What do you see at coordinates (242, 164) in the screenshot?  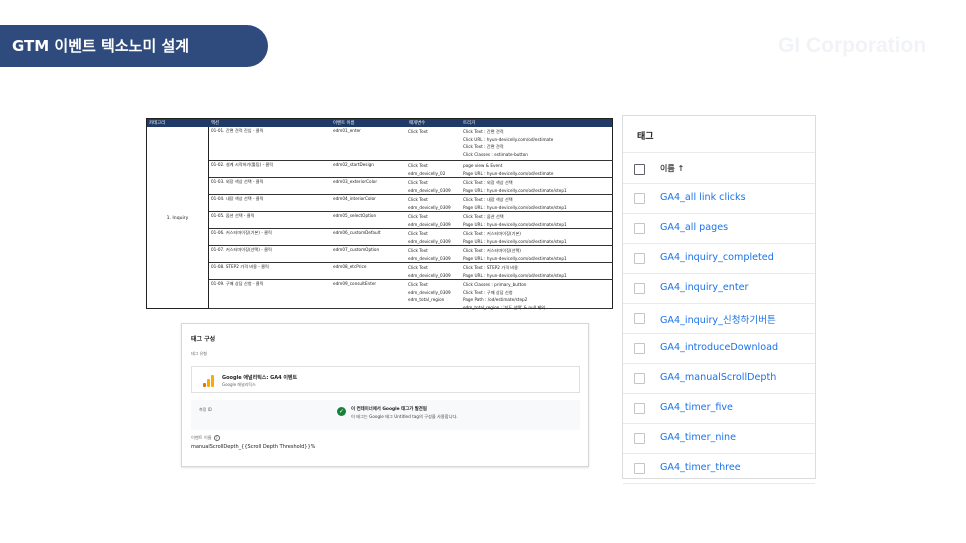 I see `action-cell: 01-02. 설계 시작하기(툴팁) - 클릭` at bounding box center [242, 164].